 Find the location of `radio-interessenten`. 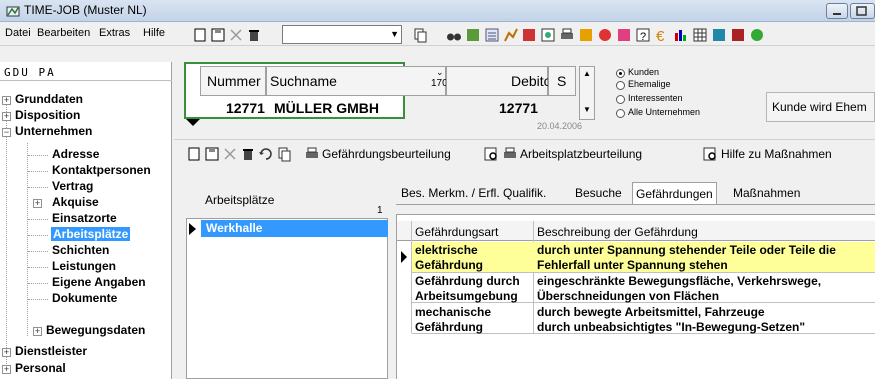

radio-interessenten is located at coordinates (620, 99).